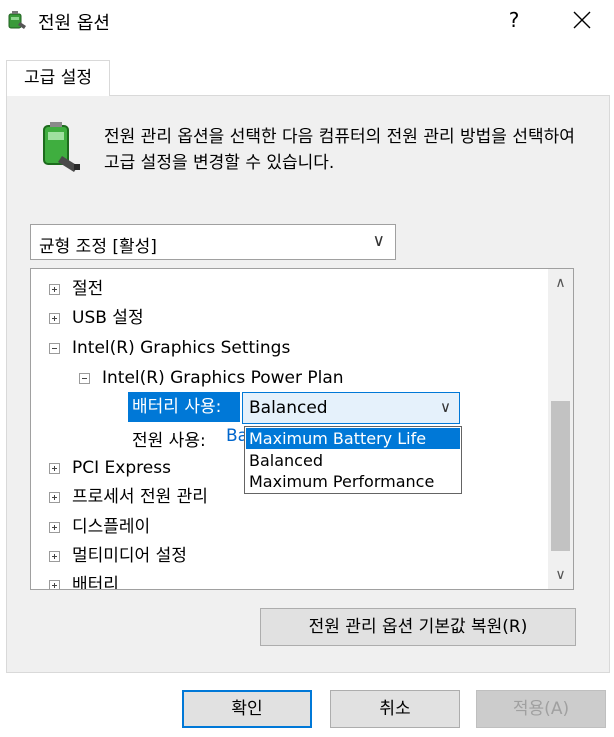 This screenshot has height=737, width=614. I want to click on battery-use-value: Balanced, so click(288, 408).